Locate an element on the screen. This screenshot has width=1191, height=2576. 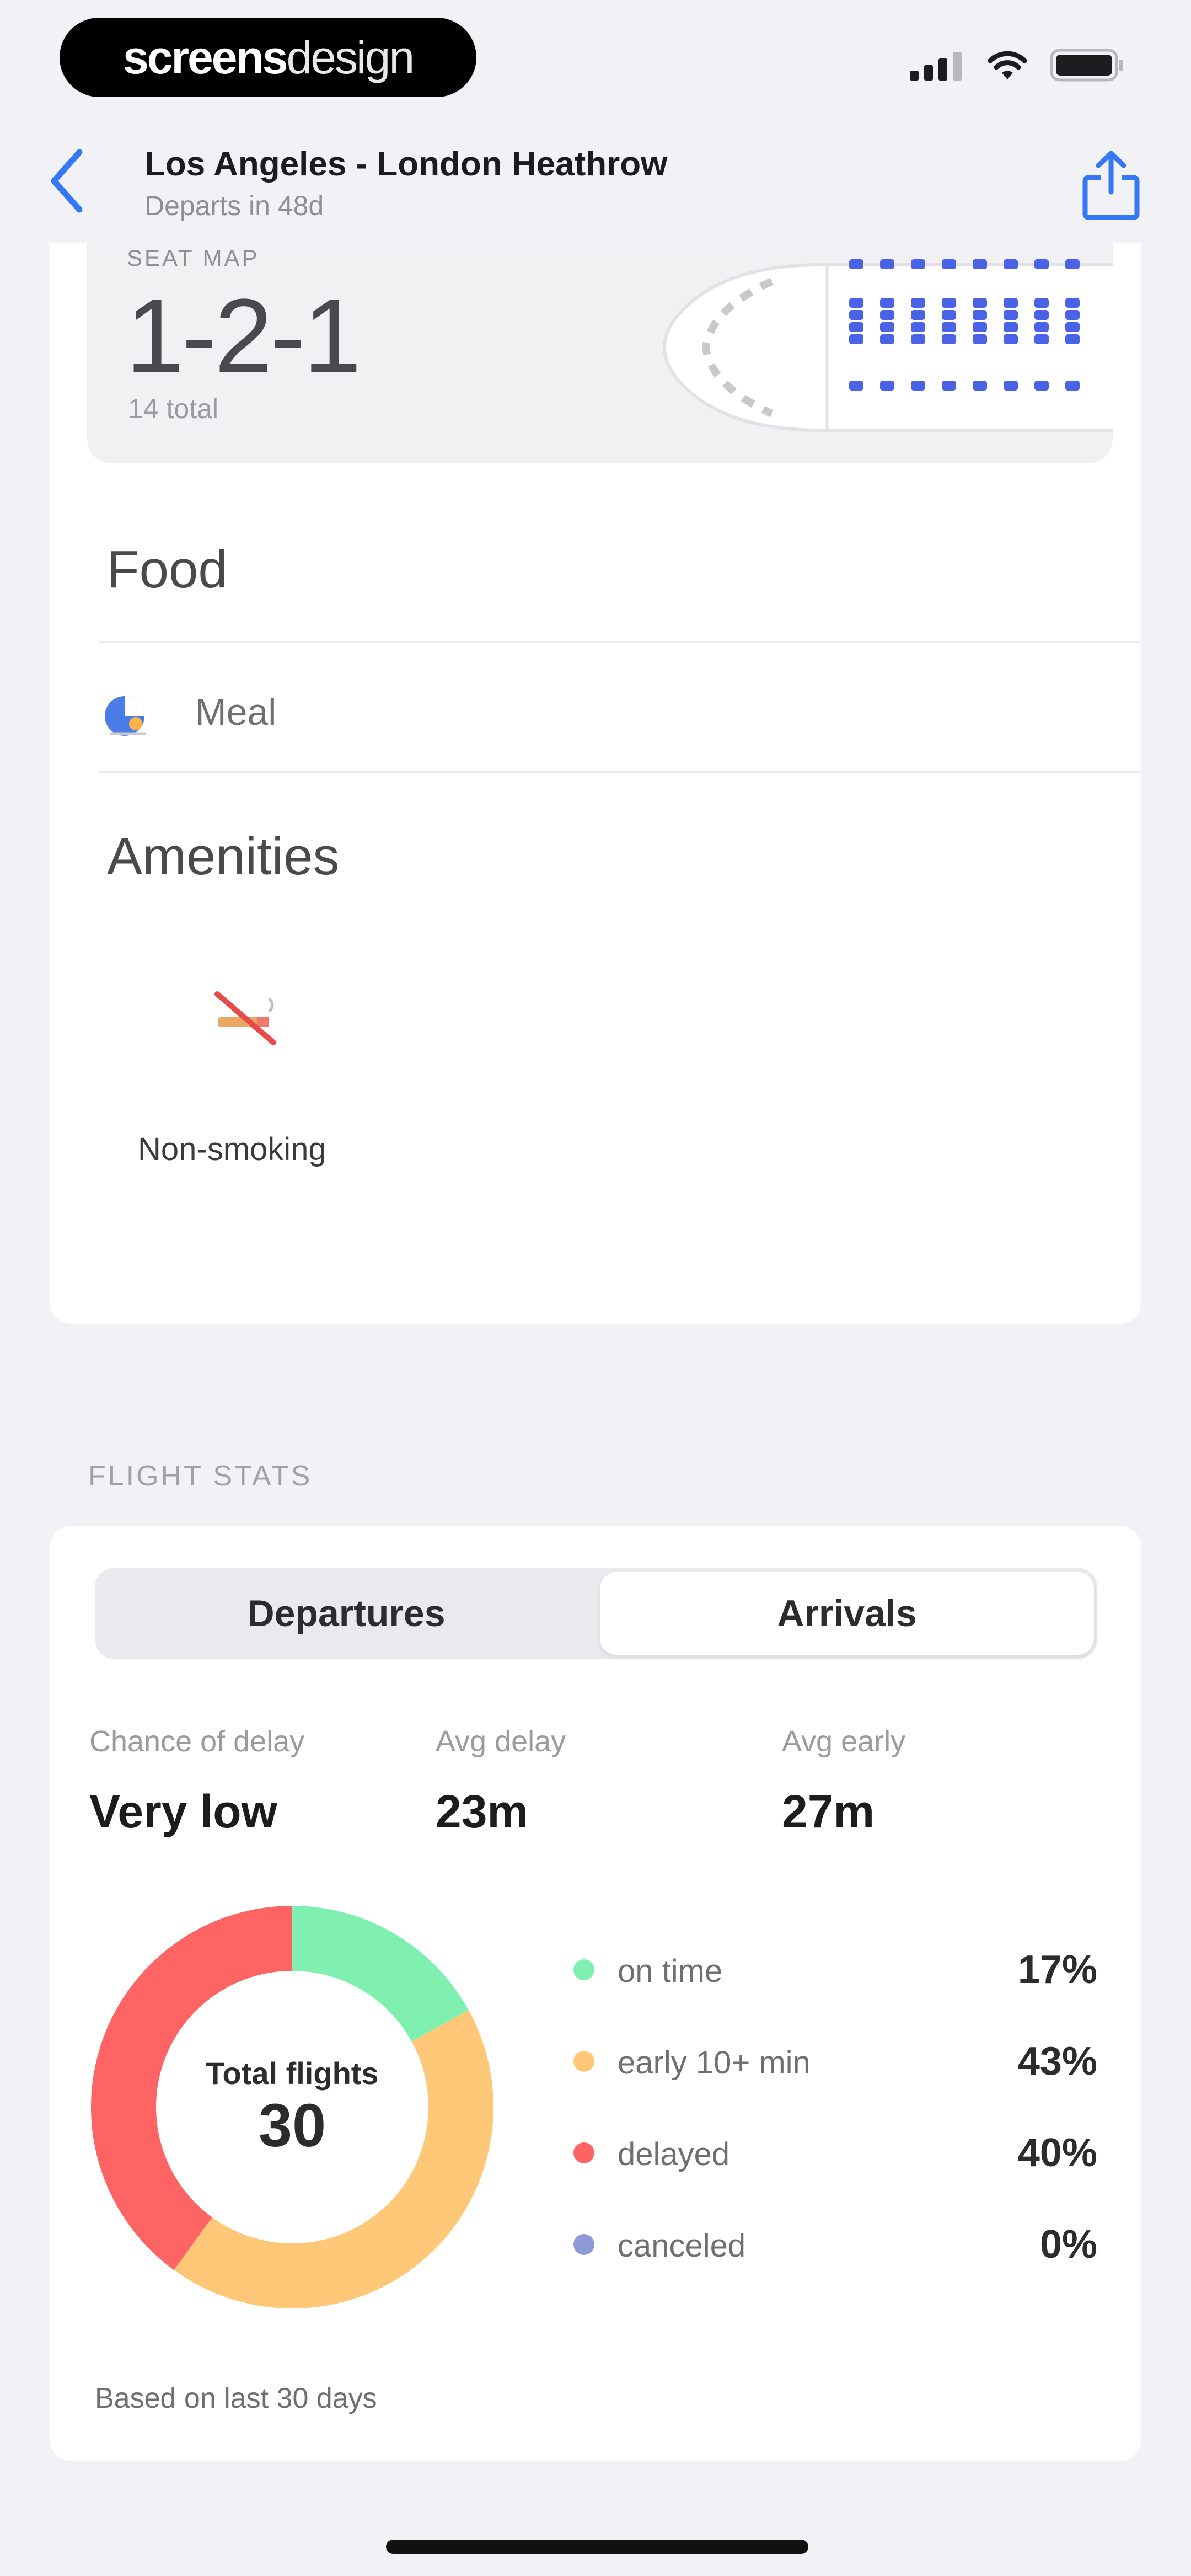
chance-of-delay-label: Chance of delay is located at coordinates (197, 1741).